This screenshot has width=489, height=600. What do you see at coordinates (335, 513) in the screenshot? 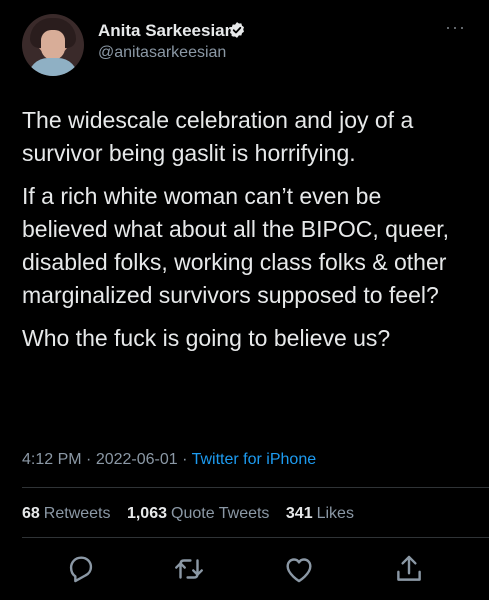
I see `likes-label: Likes` at bounding box center [335, 513].